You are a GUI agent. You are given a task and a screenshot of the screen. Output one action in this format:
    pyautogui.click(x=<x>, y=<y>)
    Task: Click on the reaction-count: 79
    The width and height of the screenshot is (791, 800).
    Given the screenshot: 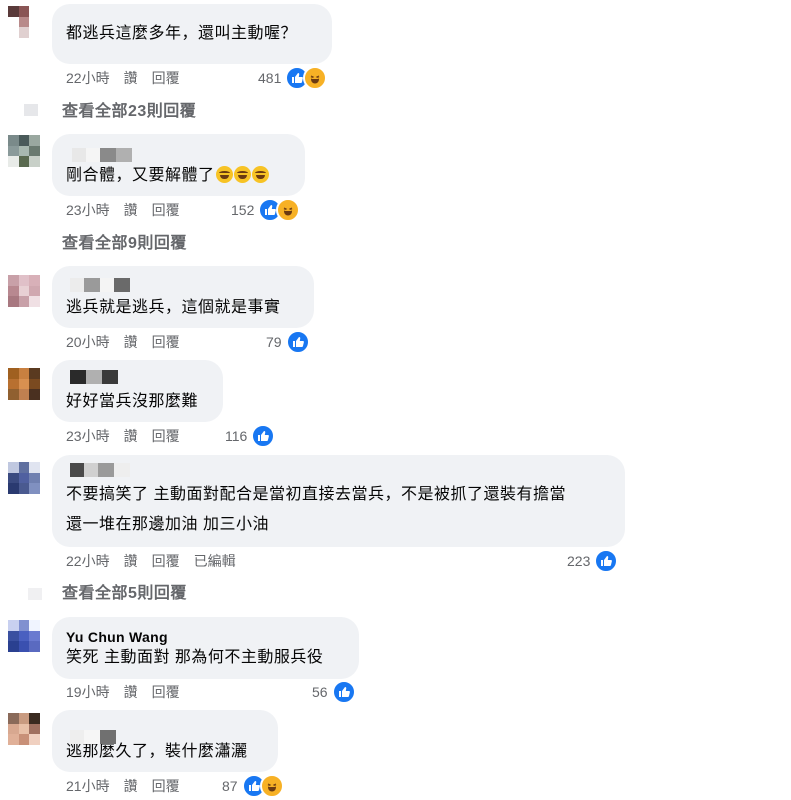 What is the action you would take?
    pyautogui.click(x=274, y=342)
    